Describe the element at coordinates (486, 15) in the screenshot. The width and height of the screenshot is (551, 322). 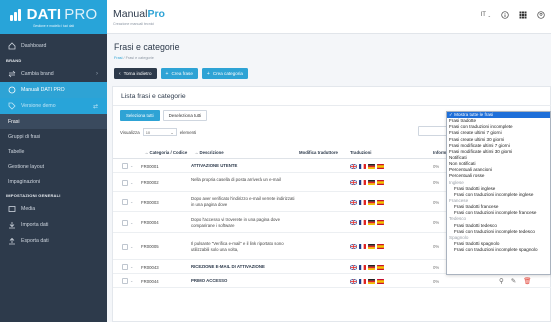
I see `language-selector: IT ⌄` at that location.